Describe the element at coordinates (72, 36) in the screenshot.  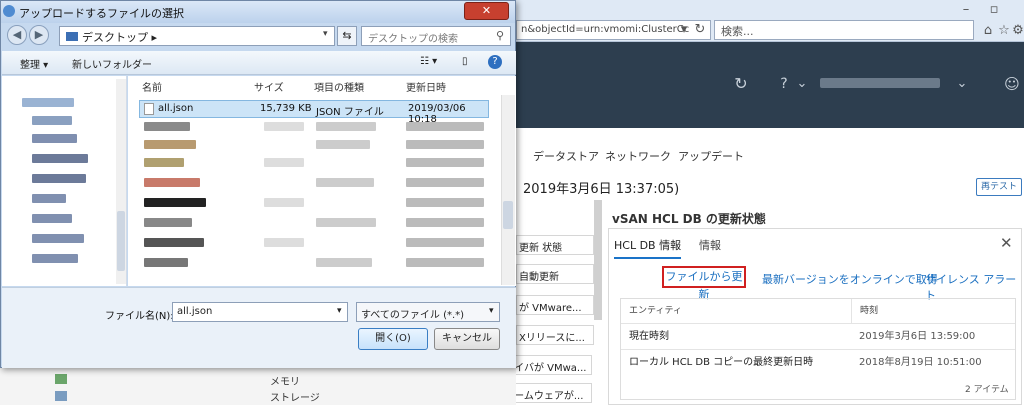
I see `folder-icon` at that location.